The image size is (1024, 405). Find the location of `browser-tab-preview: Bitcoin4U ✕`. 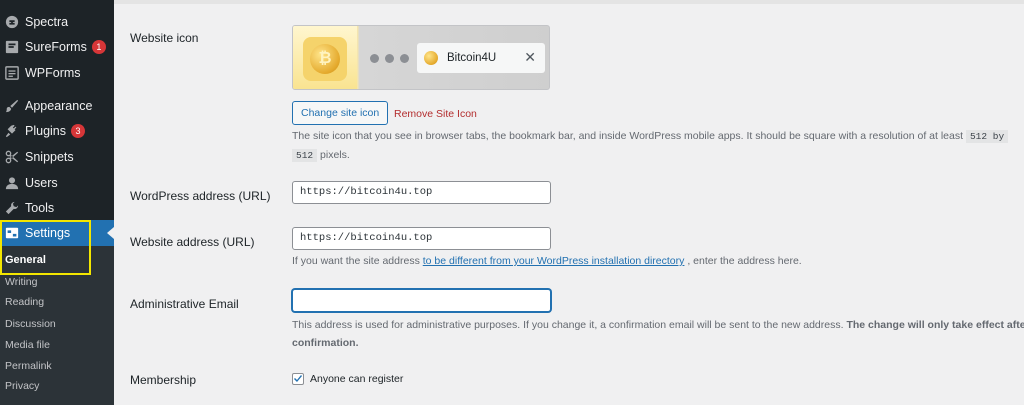

browser-tab-preview: Bitcoin4U ✕ is located at coordinates (481, 58).